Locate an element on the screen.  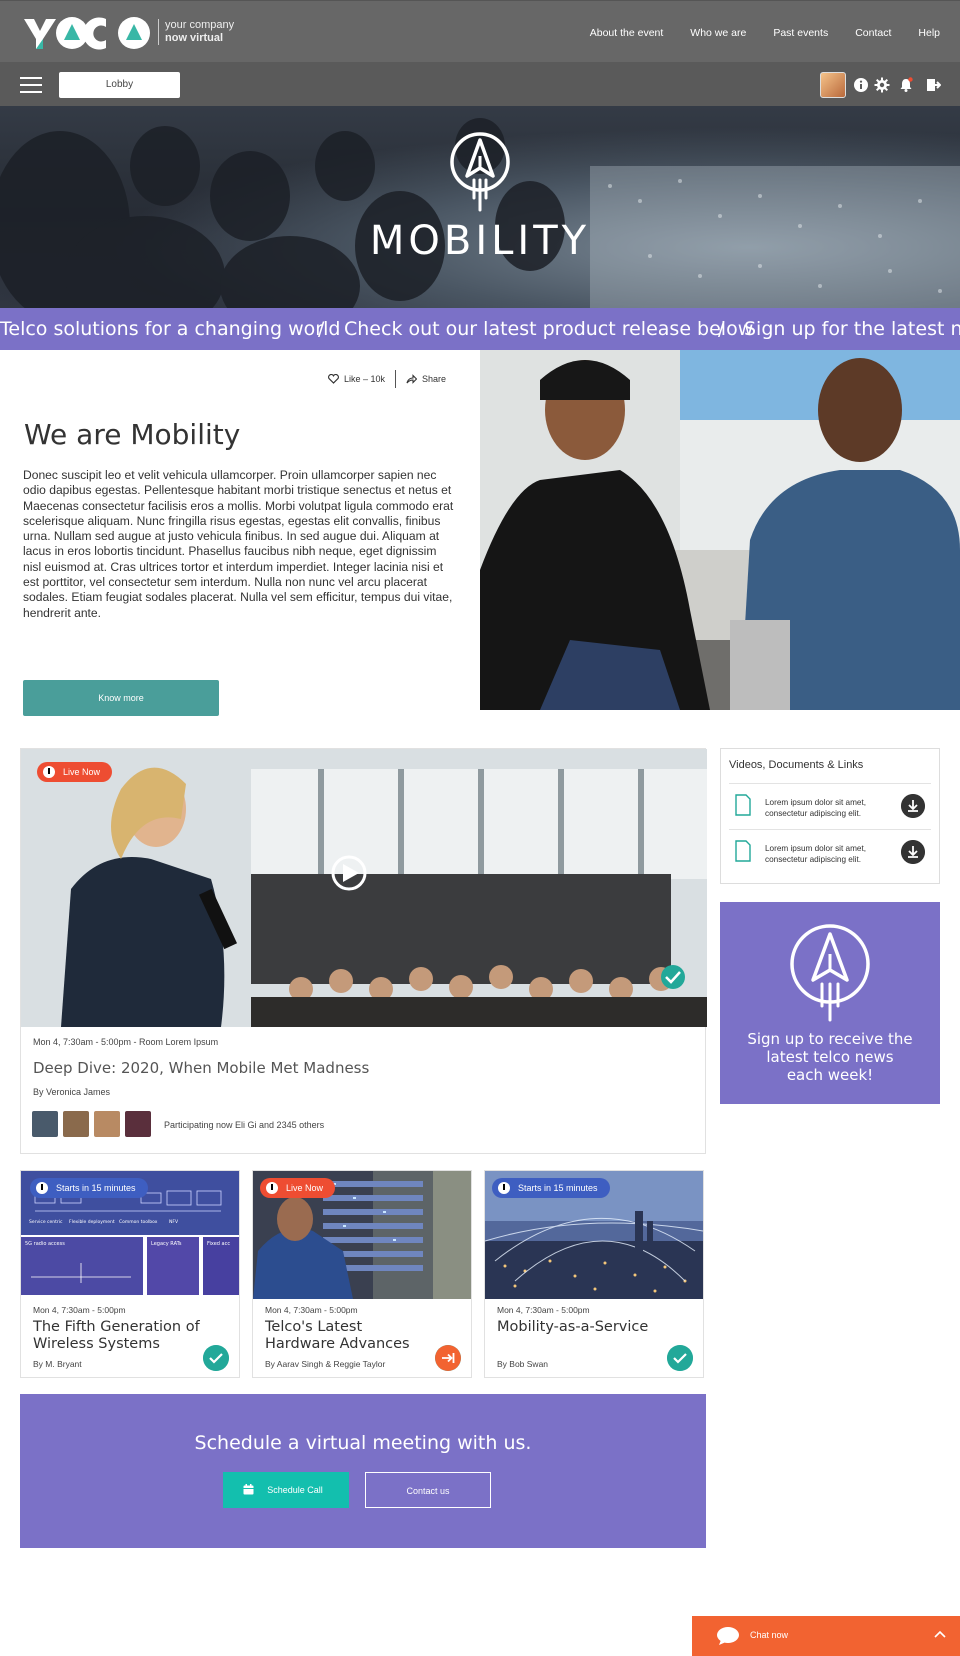
diagram-label: Fixed acc is located at coordinates (218, 1244).